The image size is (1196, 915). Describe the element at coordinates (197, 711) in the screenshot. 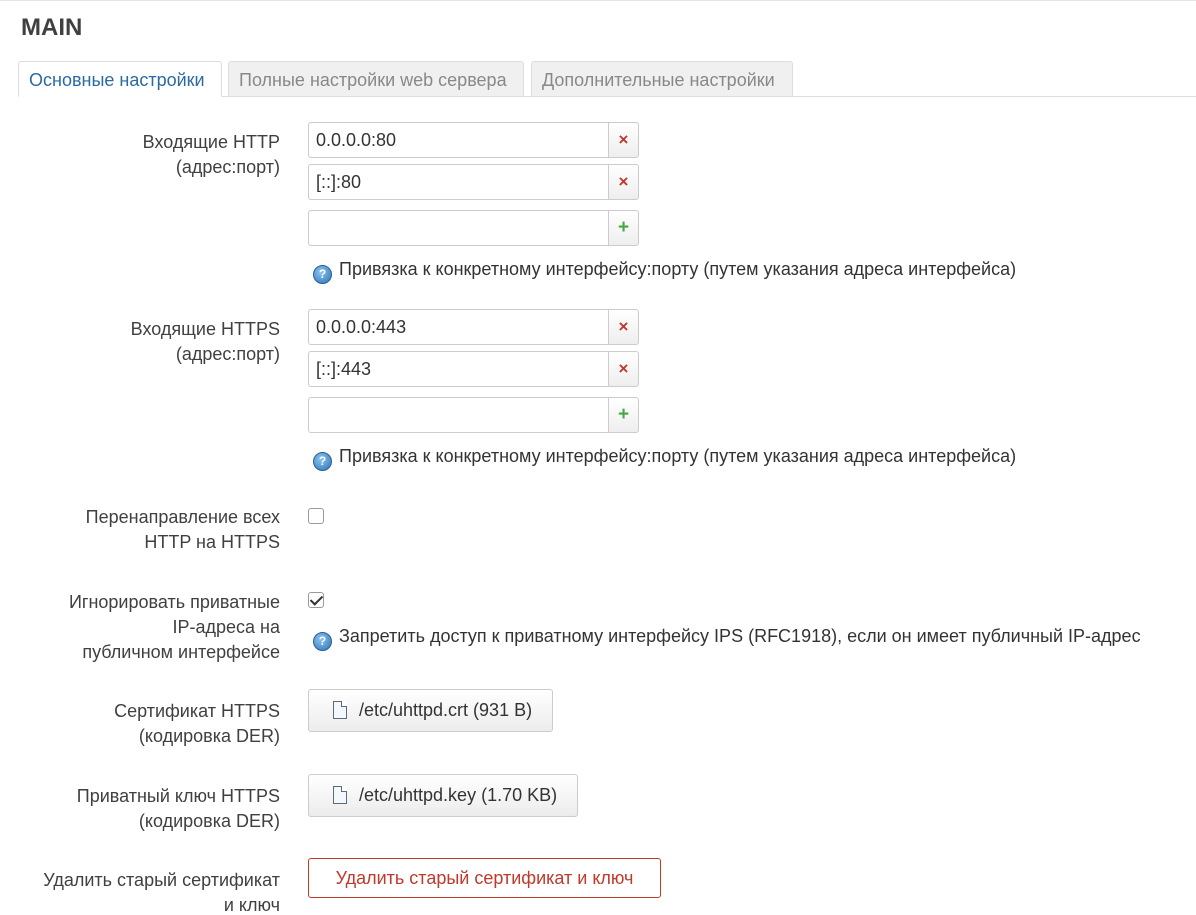

I see `https-cert-label-line1: Сертификат HTTPS` at that location.